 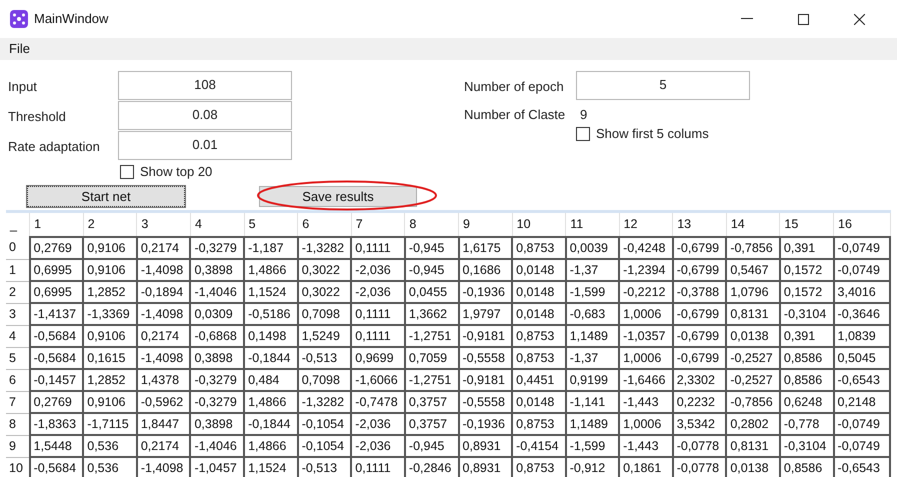 I want to click on table-cell: -0,1894, so click(x=163, y=292).